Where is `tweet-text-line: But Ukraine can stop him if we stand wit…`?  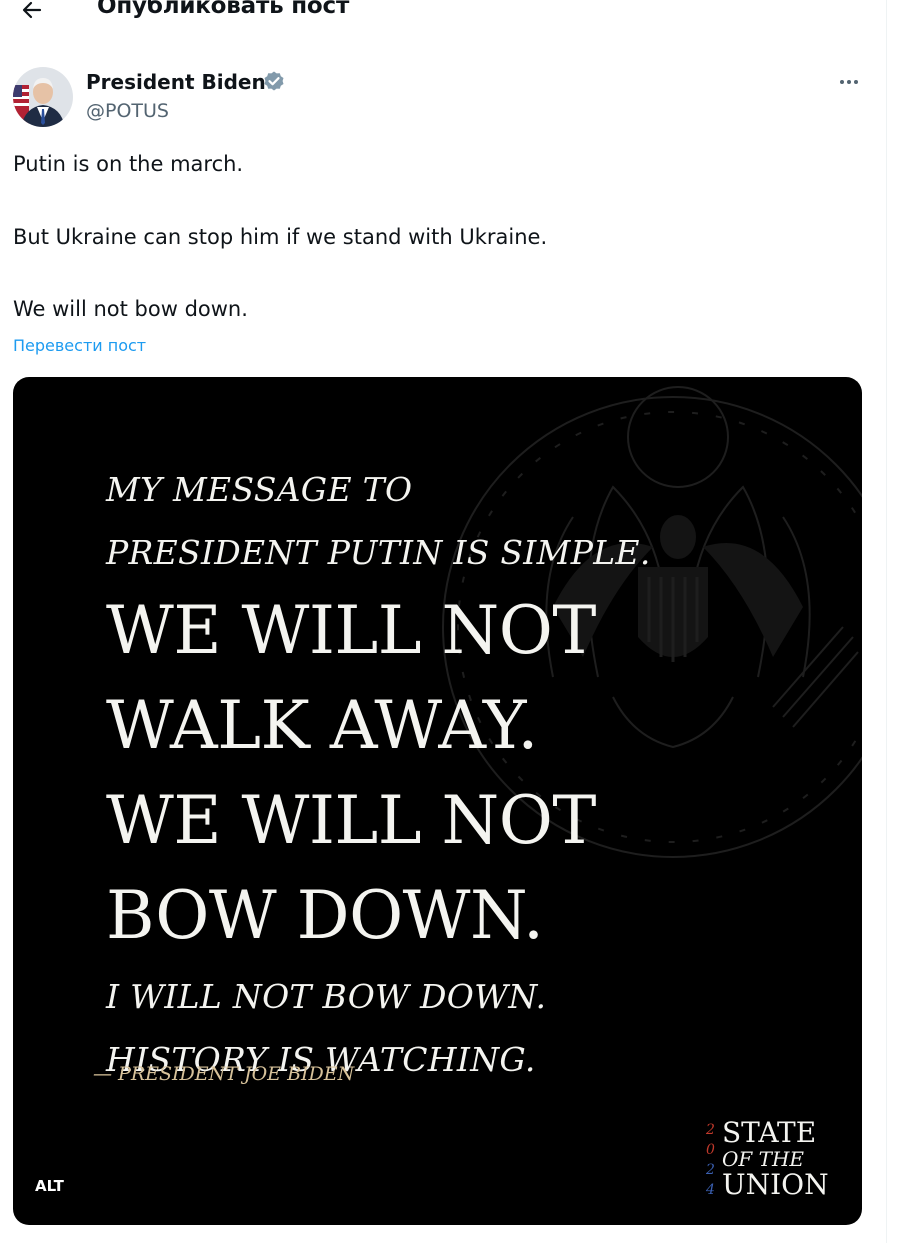 tweet-text-line: But Ukraine can stop him if we stand wit… is located at coordinates (280, 237).